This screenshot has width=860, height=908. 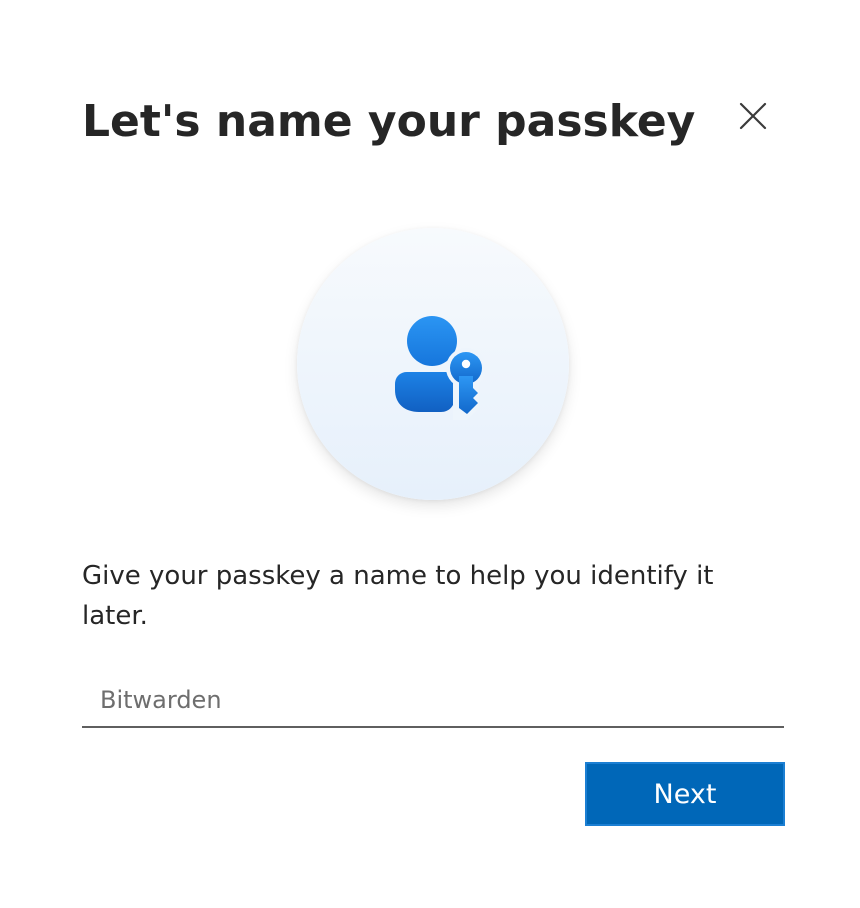 What do you see at coordinates (685, 794) in the screenshot?
I see `next-button: Next` at bounding box center [685, 794].